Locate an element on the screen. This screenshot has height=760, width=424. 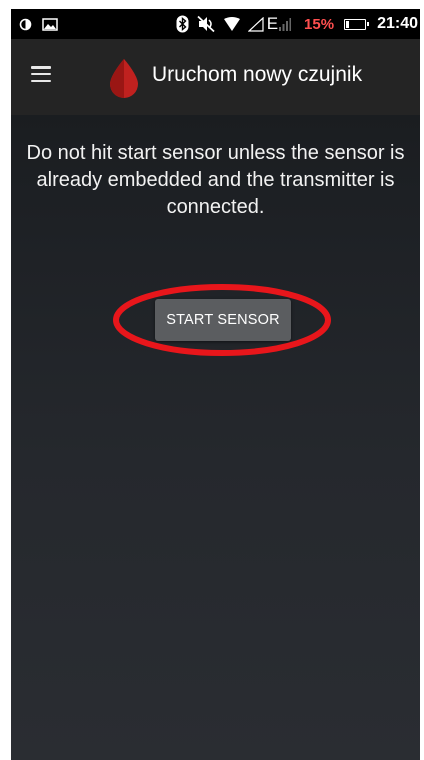
app-bar: Uruchom nowy czujnik is located at coordinates (215, 77).